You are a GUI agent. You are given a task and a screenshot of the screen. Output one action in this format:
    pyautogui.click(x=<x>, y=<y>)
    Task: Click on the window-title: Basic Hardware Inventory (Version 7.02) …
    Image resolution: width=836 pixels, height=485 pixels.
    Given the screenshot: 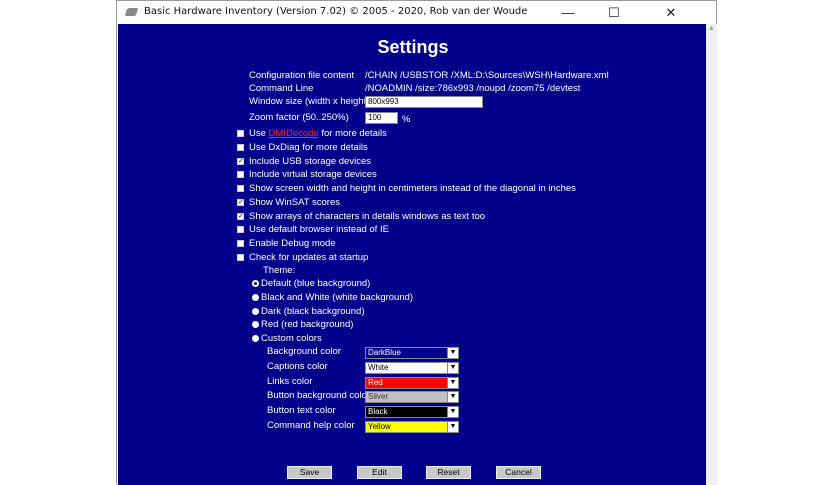 What is the action you would take?
    pyautogui.click(x=336, y=11)
    